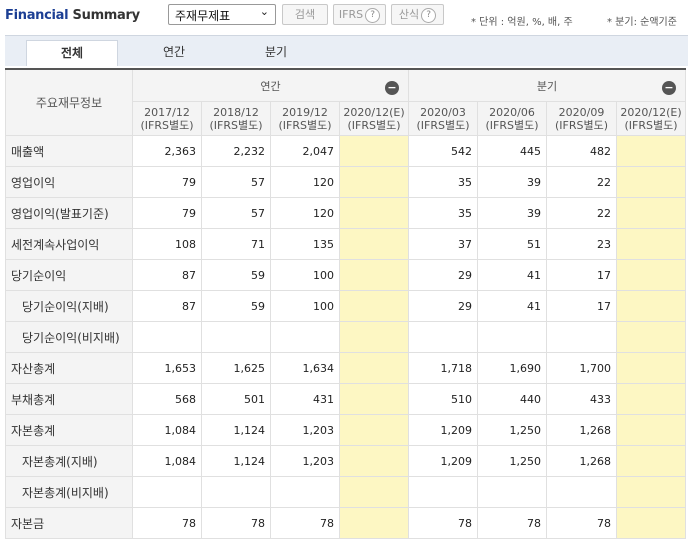 The height and width of the screenshot is (540, 688). I want to click on chevron-down-icon: ⌄, so click(264, 11).